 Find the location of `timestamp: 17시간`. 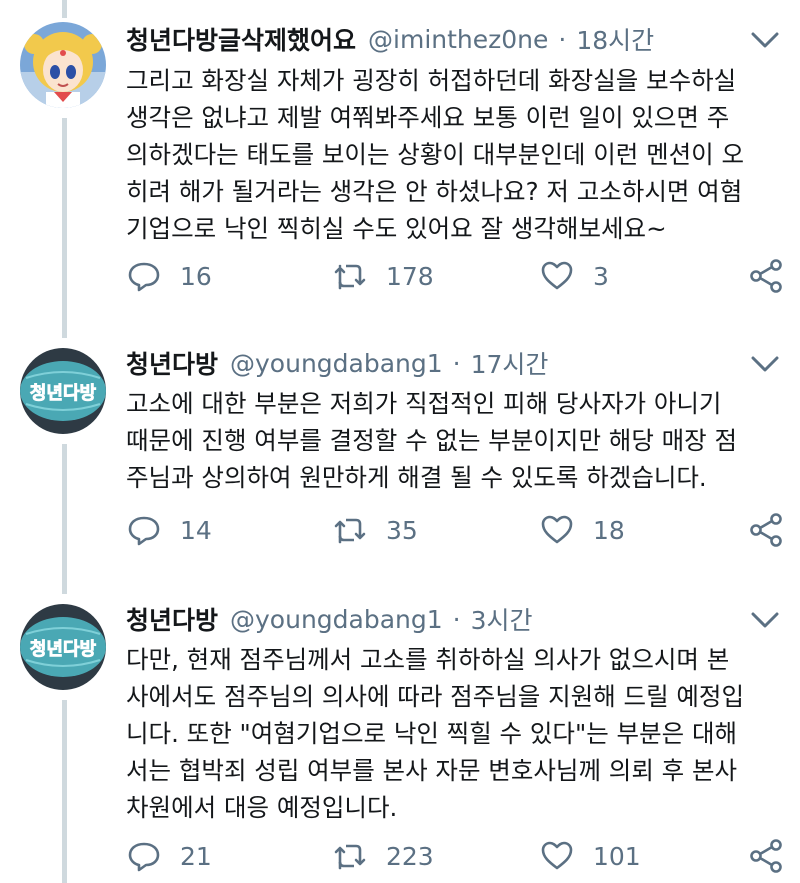

timestamp: 17시간 is located at coordinates (510, 363).